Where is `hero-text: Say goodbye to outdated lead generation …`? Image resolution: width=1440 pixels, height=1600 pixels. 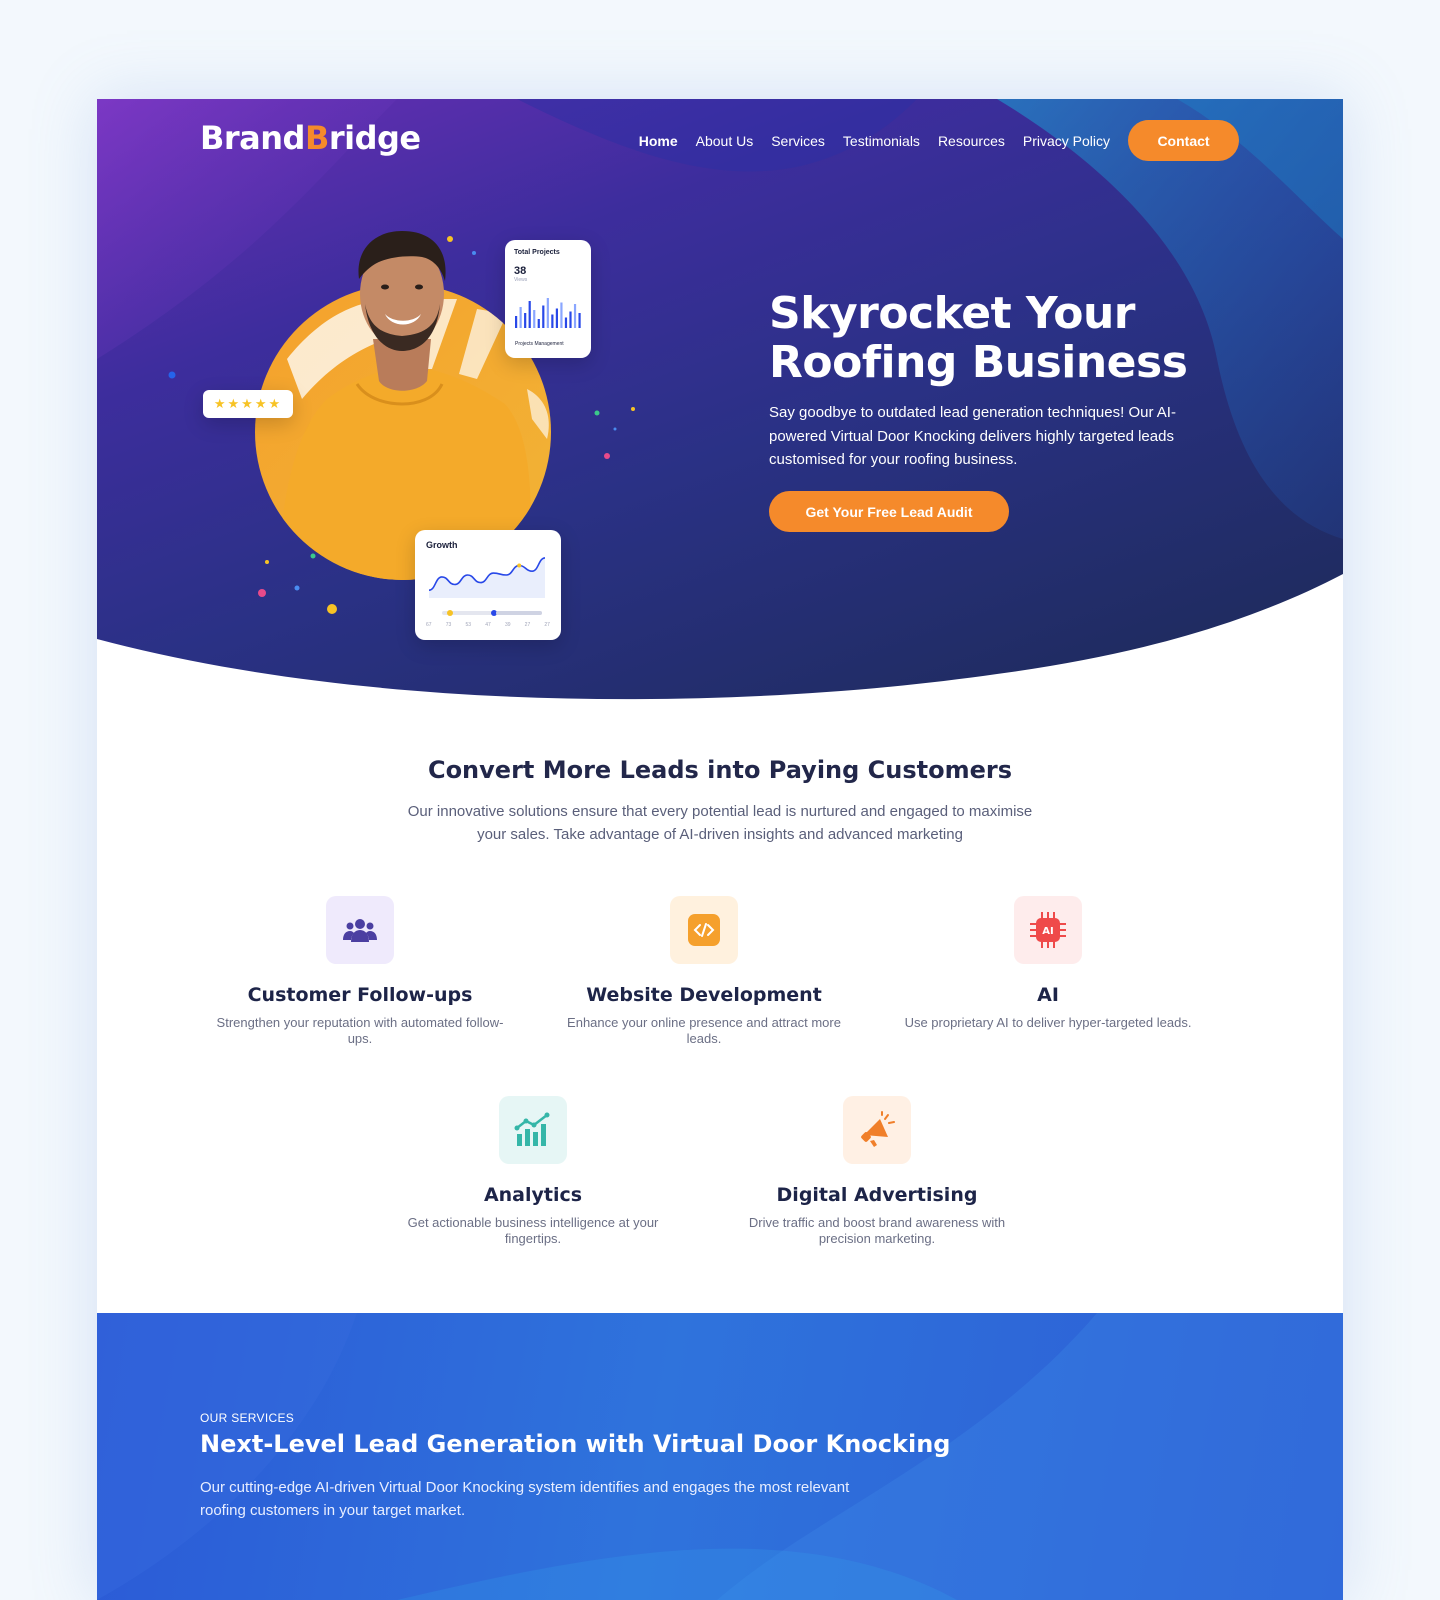
hero-text: Say goodbye to outdated lead generation … is located at coordinates (972, 436).